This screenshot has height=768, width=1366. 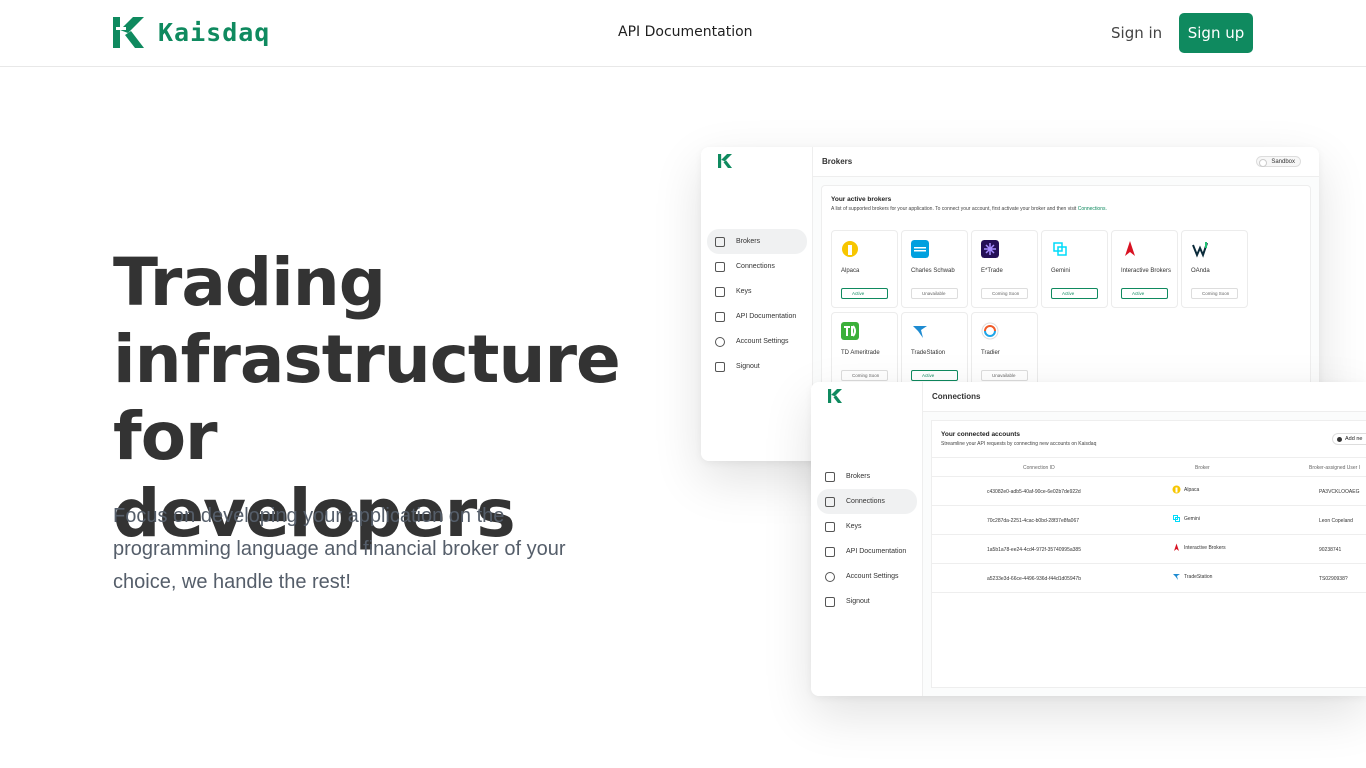 What do you see at coordinates (990, 331) in the screenshot?
I see `tradier-logo-icon` at bounding box center [990, 331].